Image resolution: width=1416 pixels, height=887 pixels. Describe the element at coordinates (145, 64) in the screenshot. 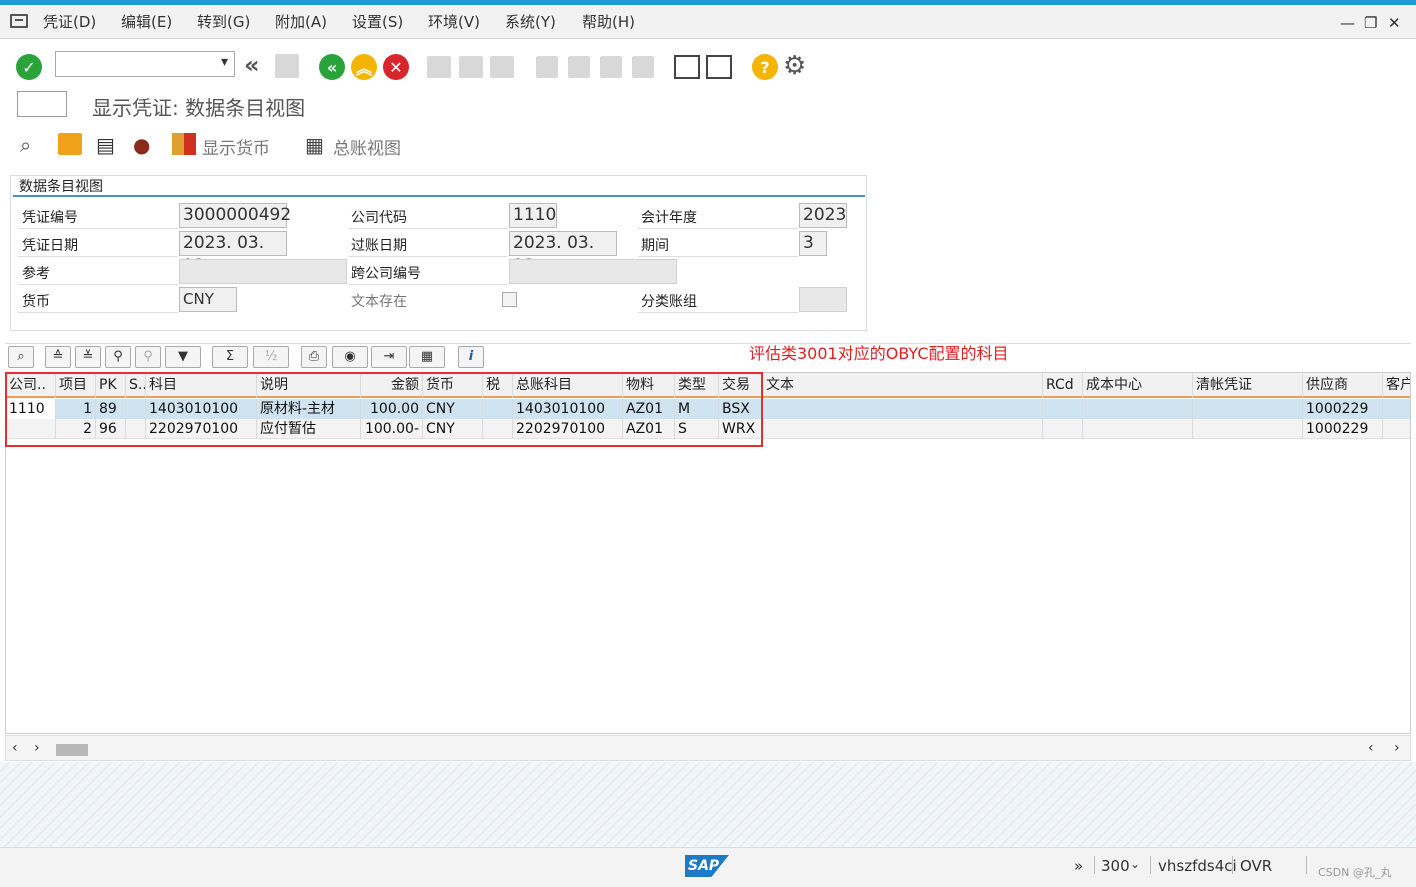

I see `command-field` at that location.